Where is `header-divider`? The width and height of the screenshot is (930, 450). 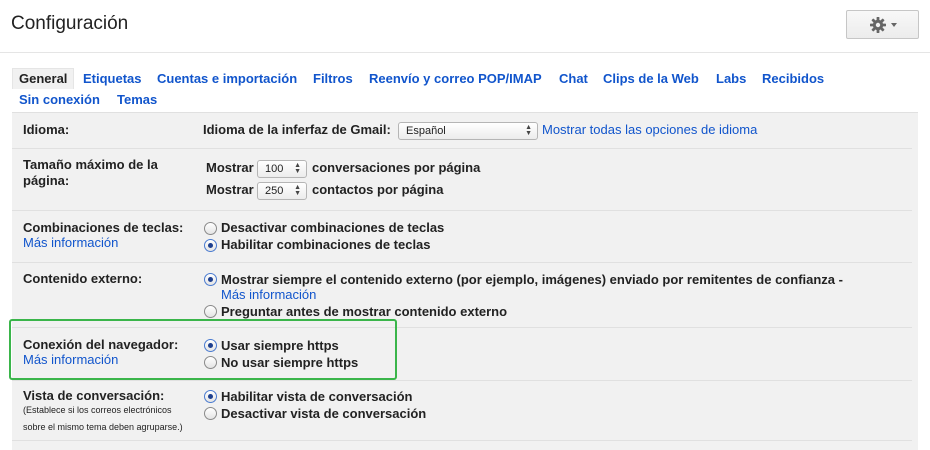 header-divider is located at coordinates (465, 52).